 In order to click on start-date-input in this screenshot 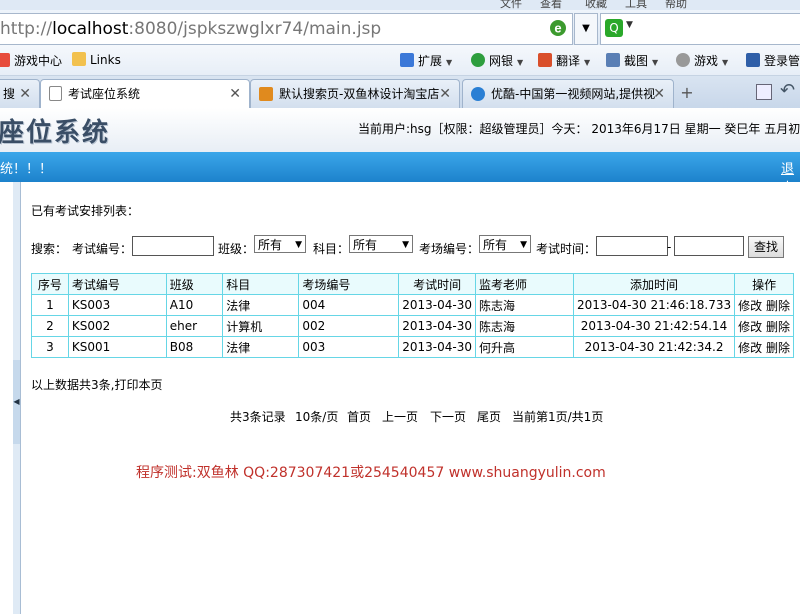, I will do `click(632, 246)`.